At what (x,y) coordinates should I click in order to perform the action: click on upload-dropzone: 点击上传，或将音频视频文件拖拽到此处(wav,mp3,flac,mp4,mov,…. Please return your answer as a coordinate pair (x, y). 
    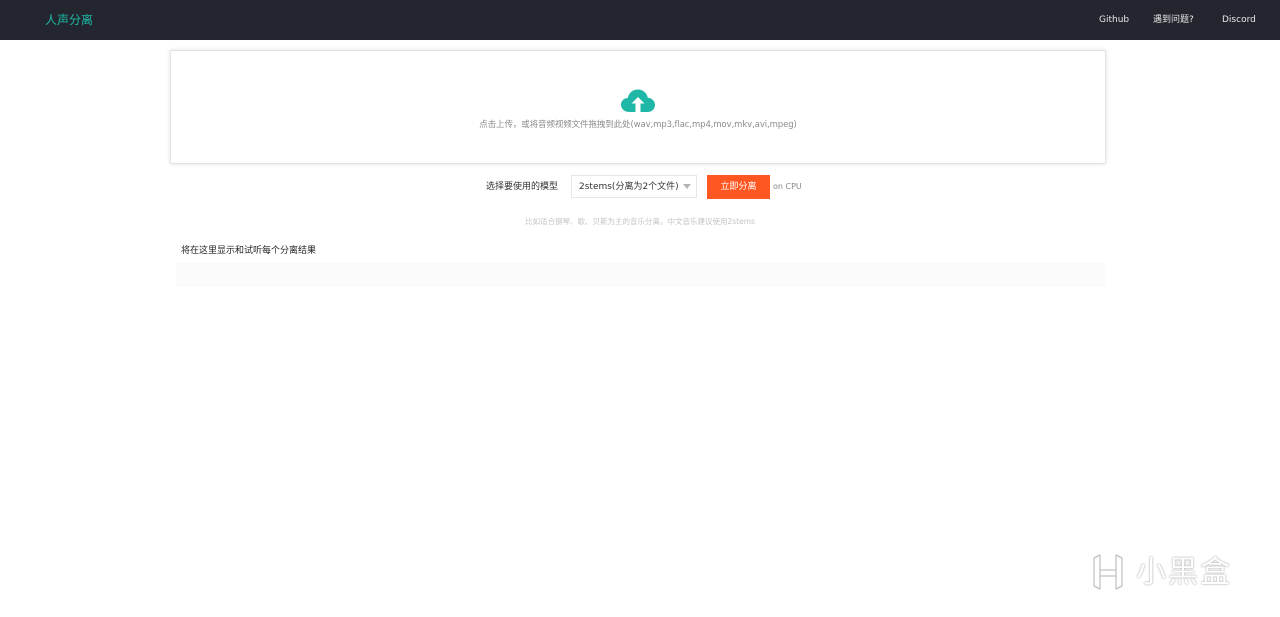
    Looking at the image, I should click on (638, 107).